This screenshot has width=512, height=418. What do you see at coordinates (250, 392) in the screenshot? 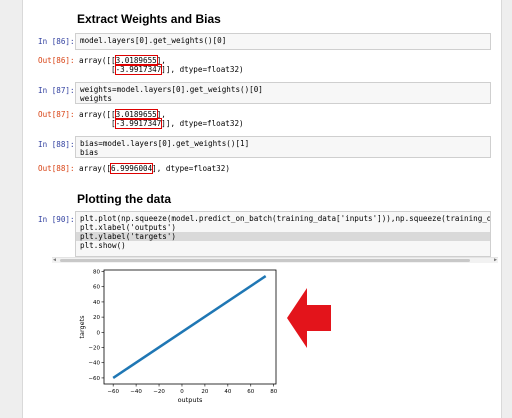
I see `x-tick-label: 60` at bounding box center [250, 392].